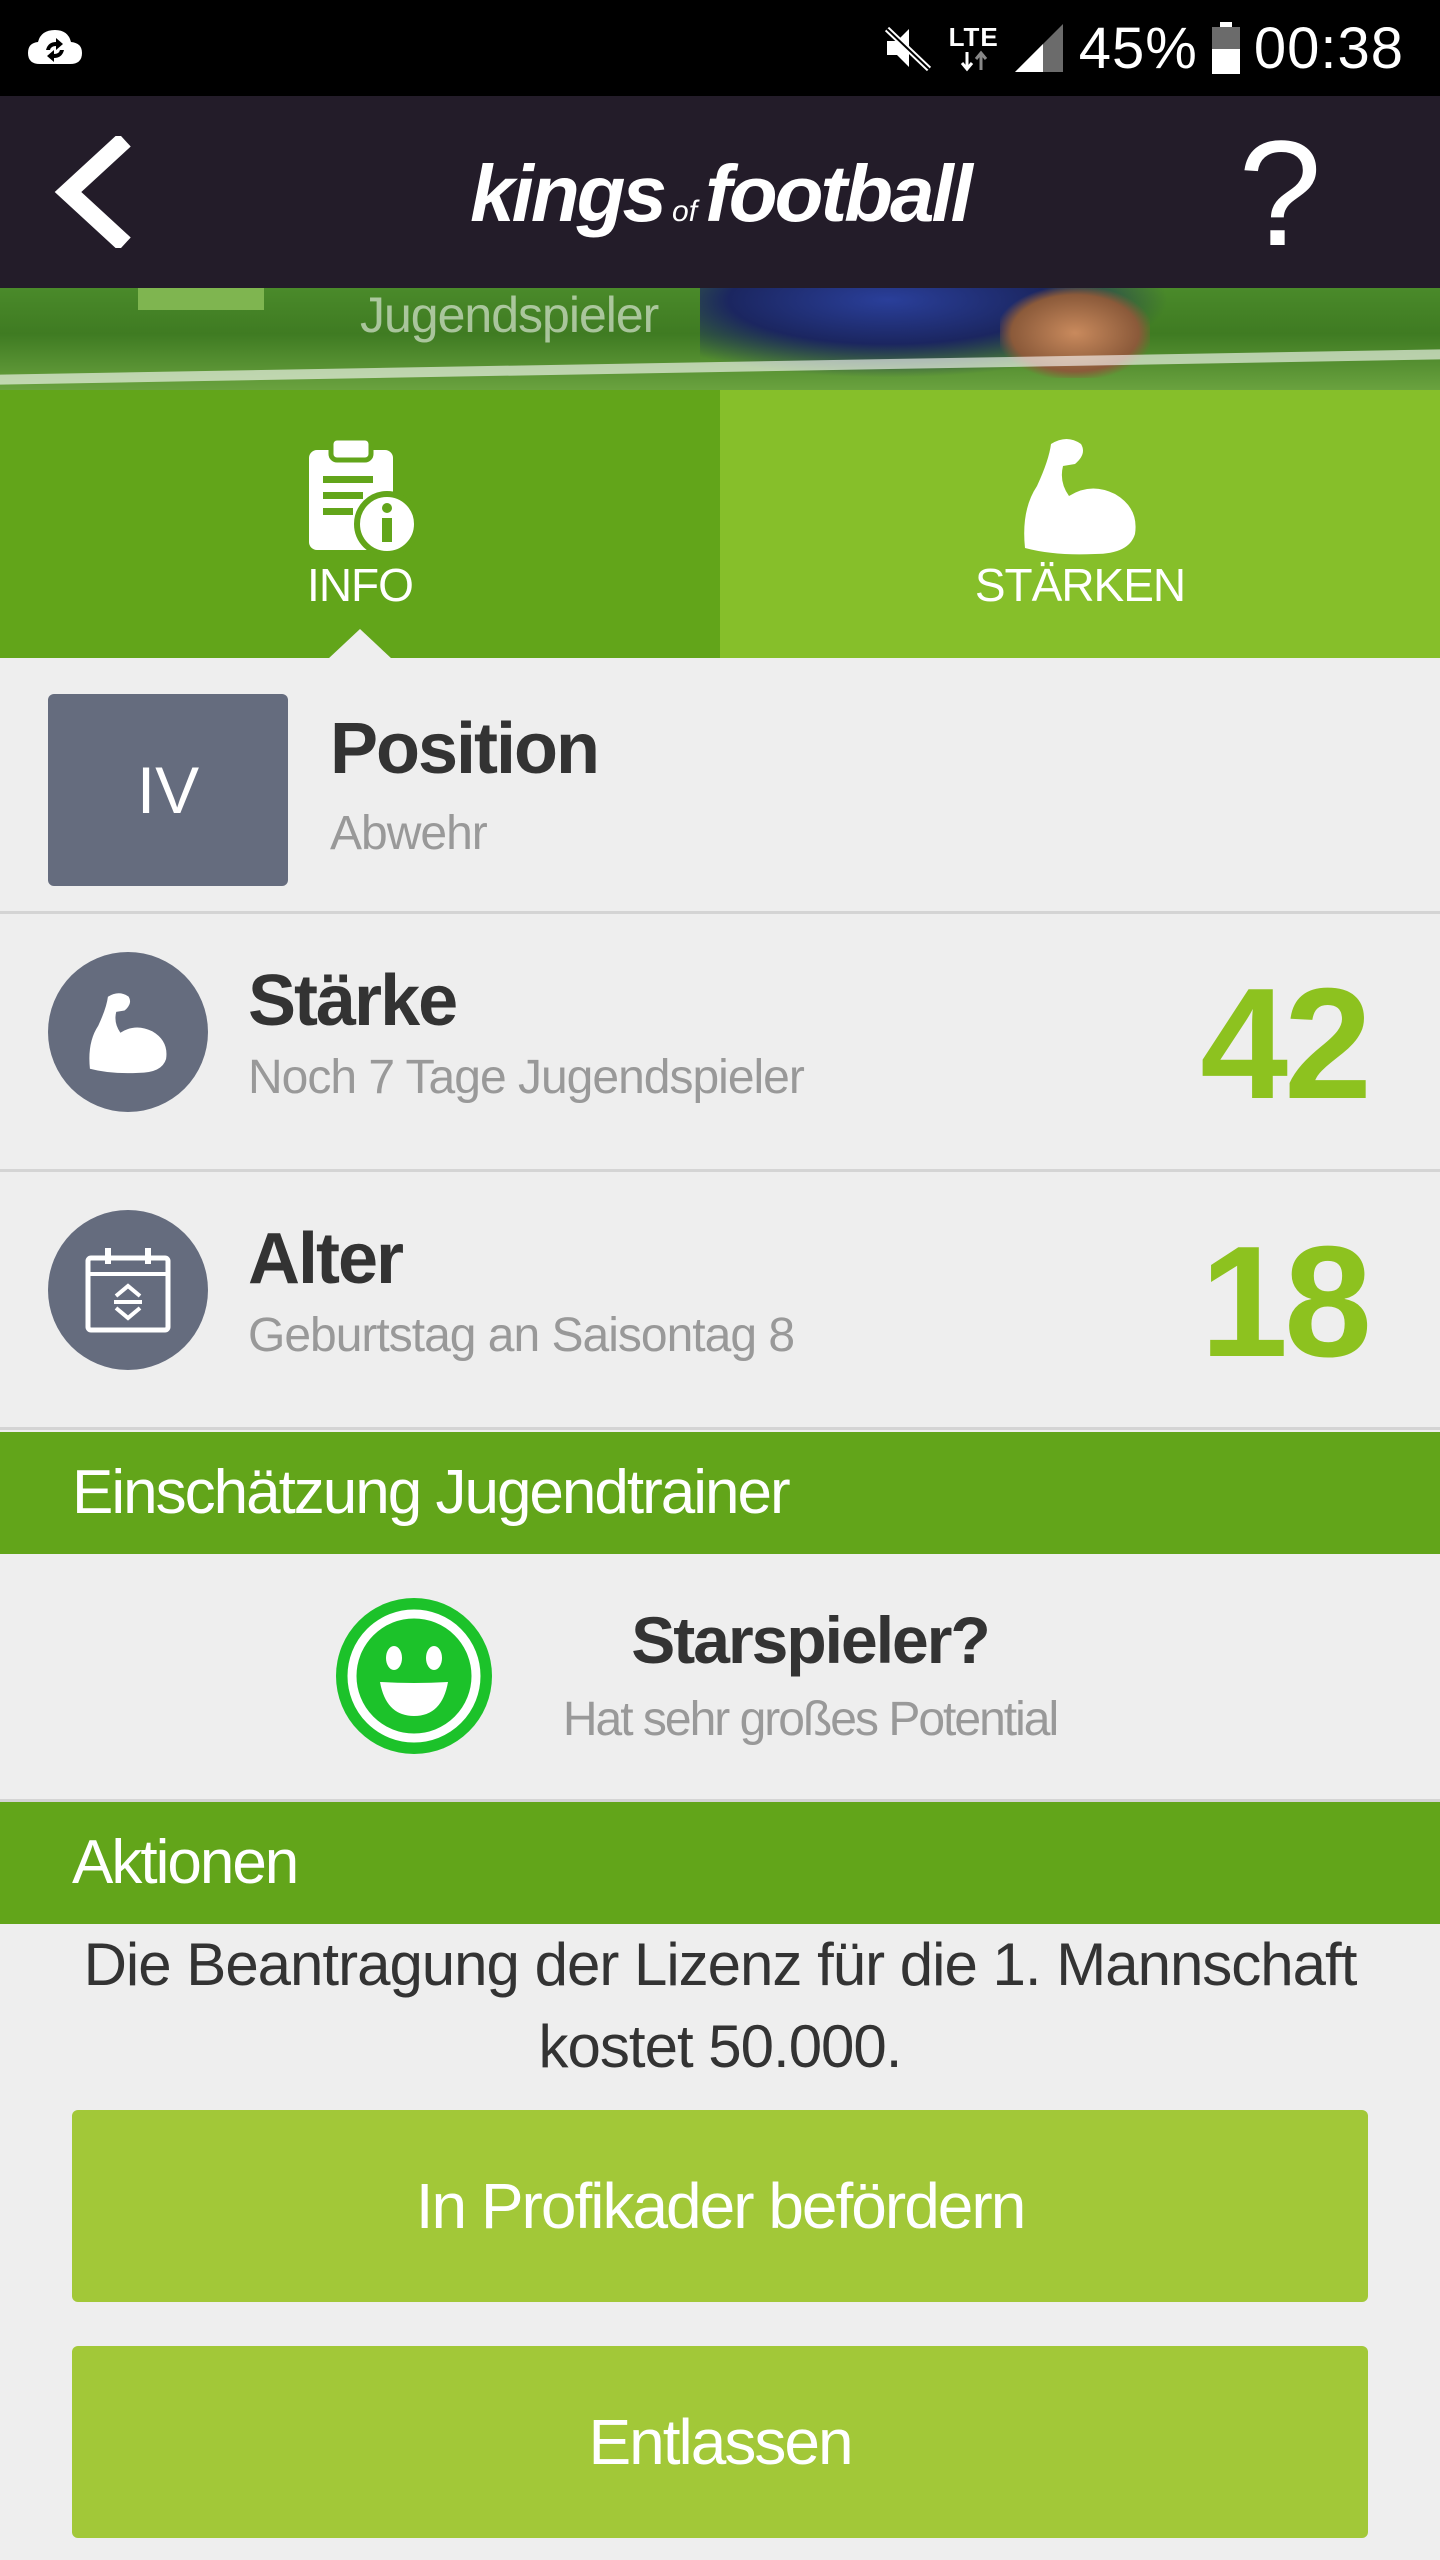 The width and height of the screenshot is (1440, 2560). I want to click on age-subtitle: Geburtstag an Saisontag 8, so click(521, 1335).